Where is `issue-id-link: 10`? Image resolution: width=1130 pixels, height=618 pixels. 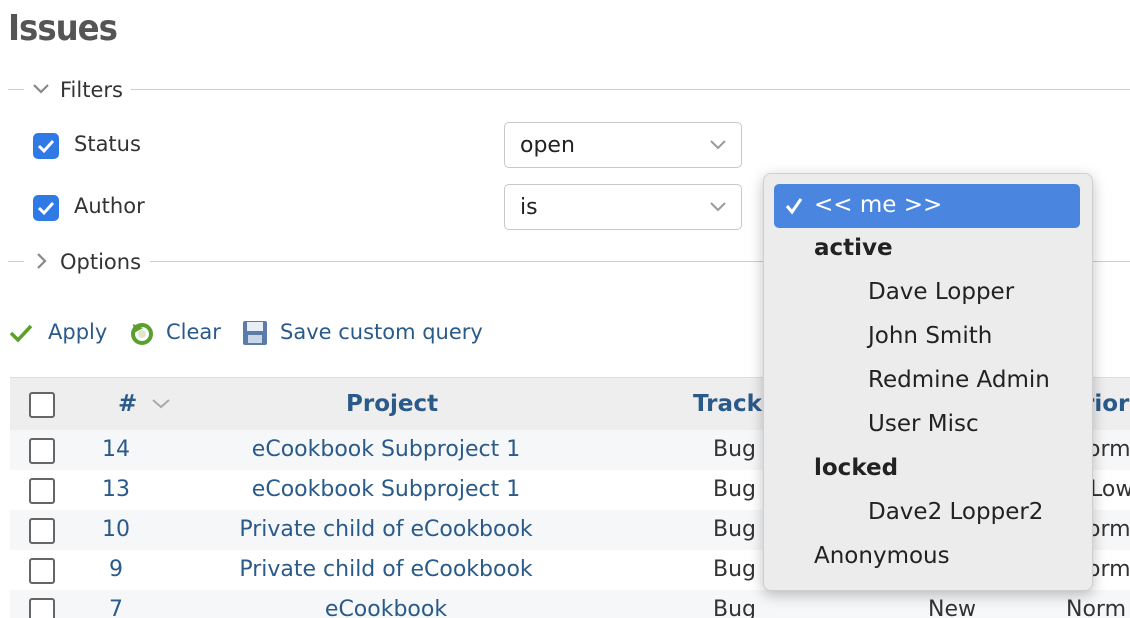
issue-id-link: 10 is located at coordinates (116, 529).